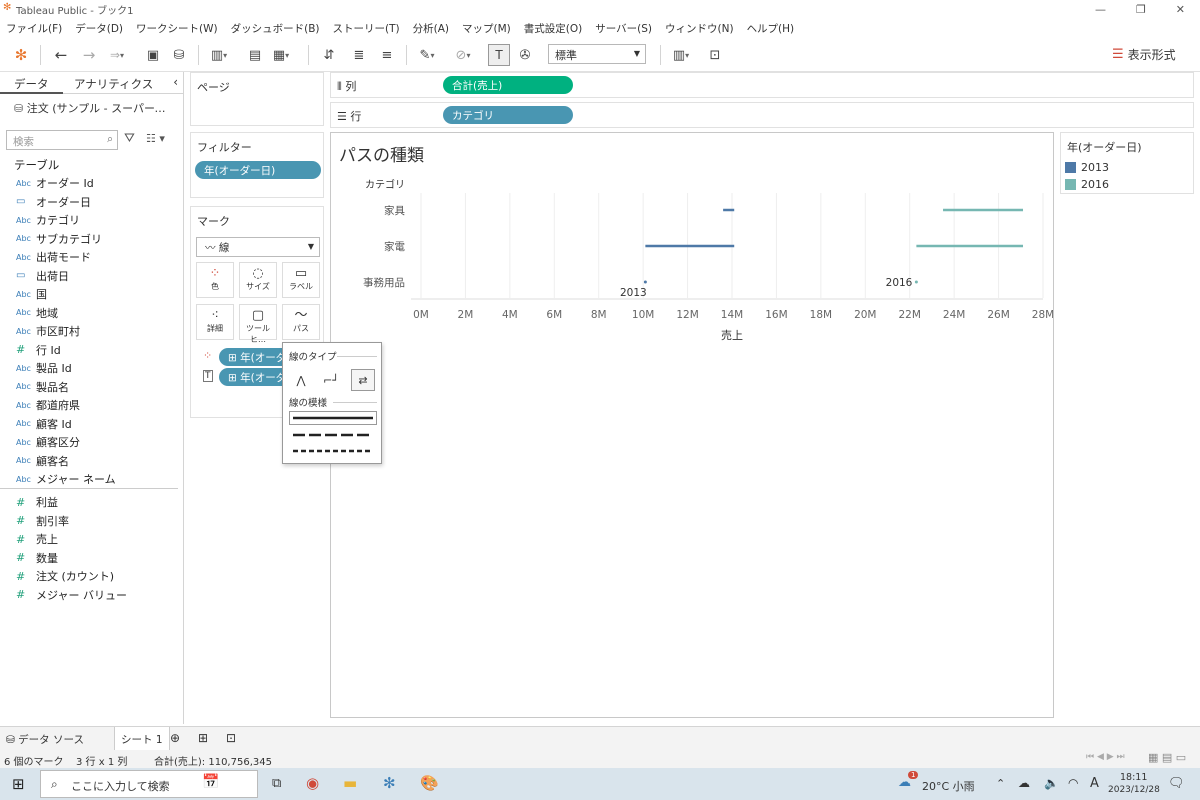 The image size is (1200, 800). I want to click on columns-pill: 合計(売上), so click(508, 85).